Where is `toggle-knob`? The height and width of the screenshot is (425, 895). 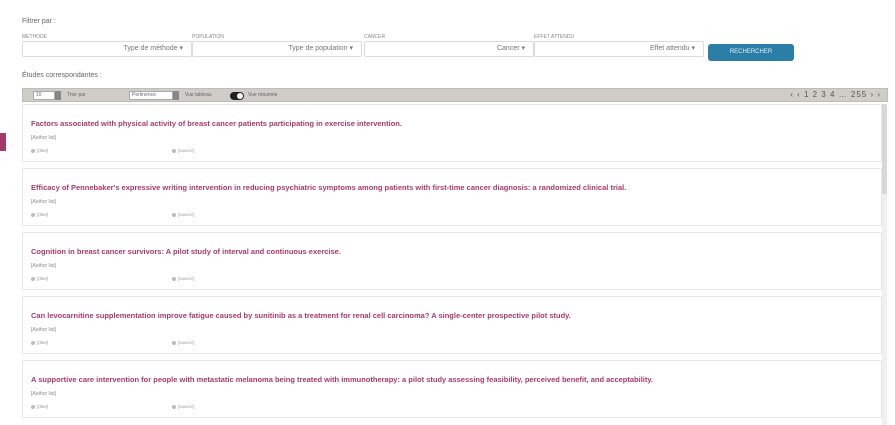 toggle-knob is located at coordinates (240, 96).